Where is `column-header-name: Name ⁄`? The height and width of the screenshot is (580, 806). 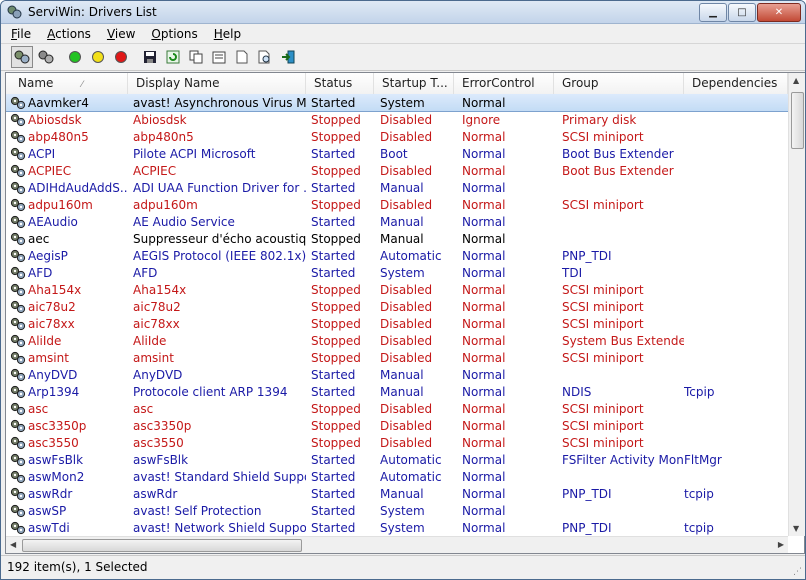
column-header-name: Name ⁄ is located at coordinates (67, 83).